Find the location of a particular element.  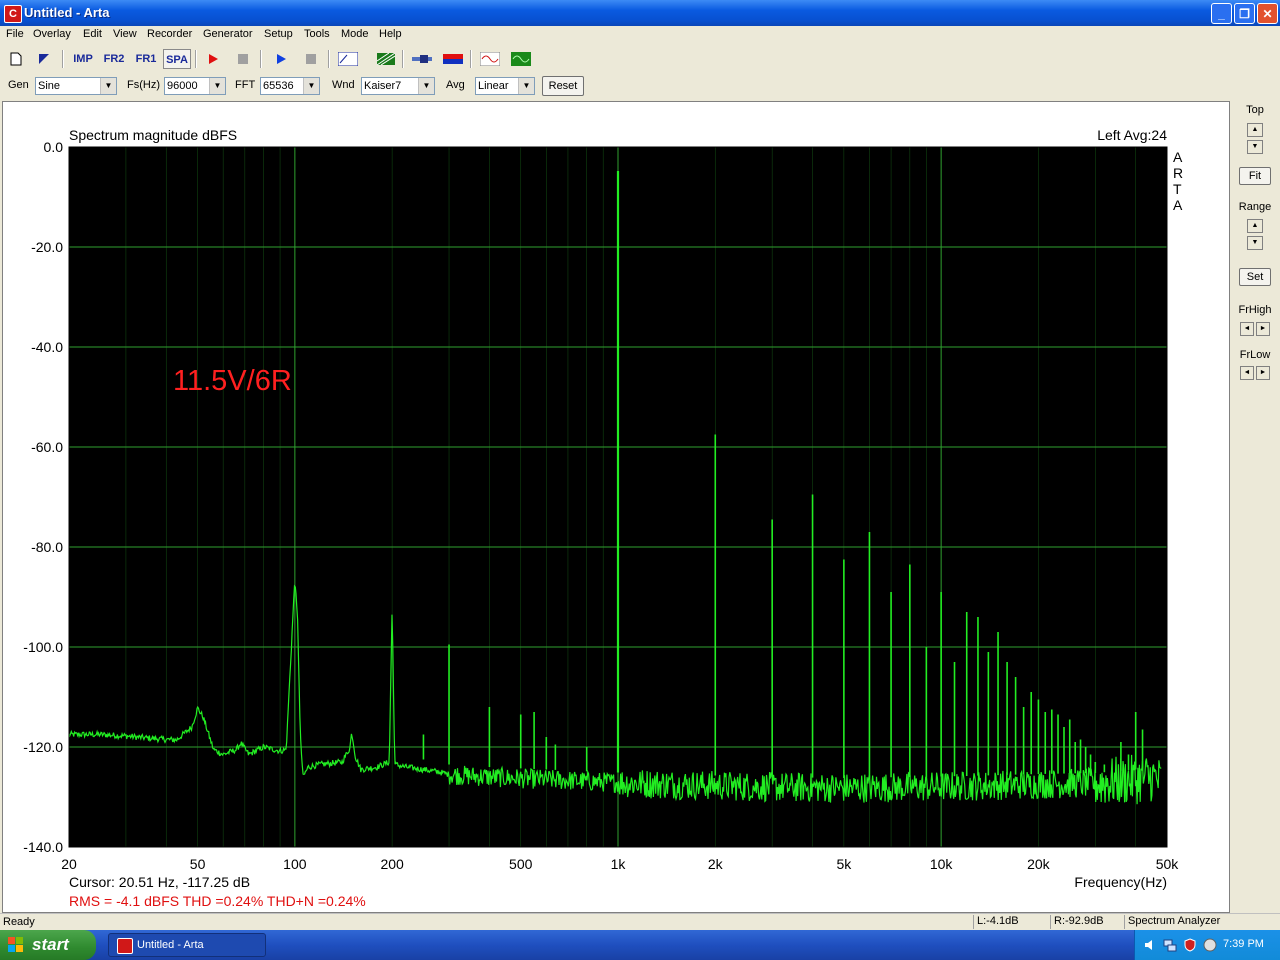

frlow-right-button: ► is located at coordinates (1263, 373).